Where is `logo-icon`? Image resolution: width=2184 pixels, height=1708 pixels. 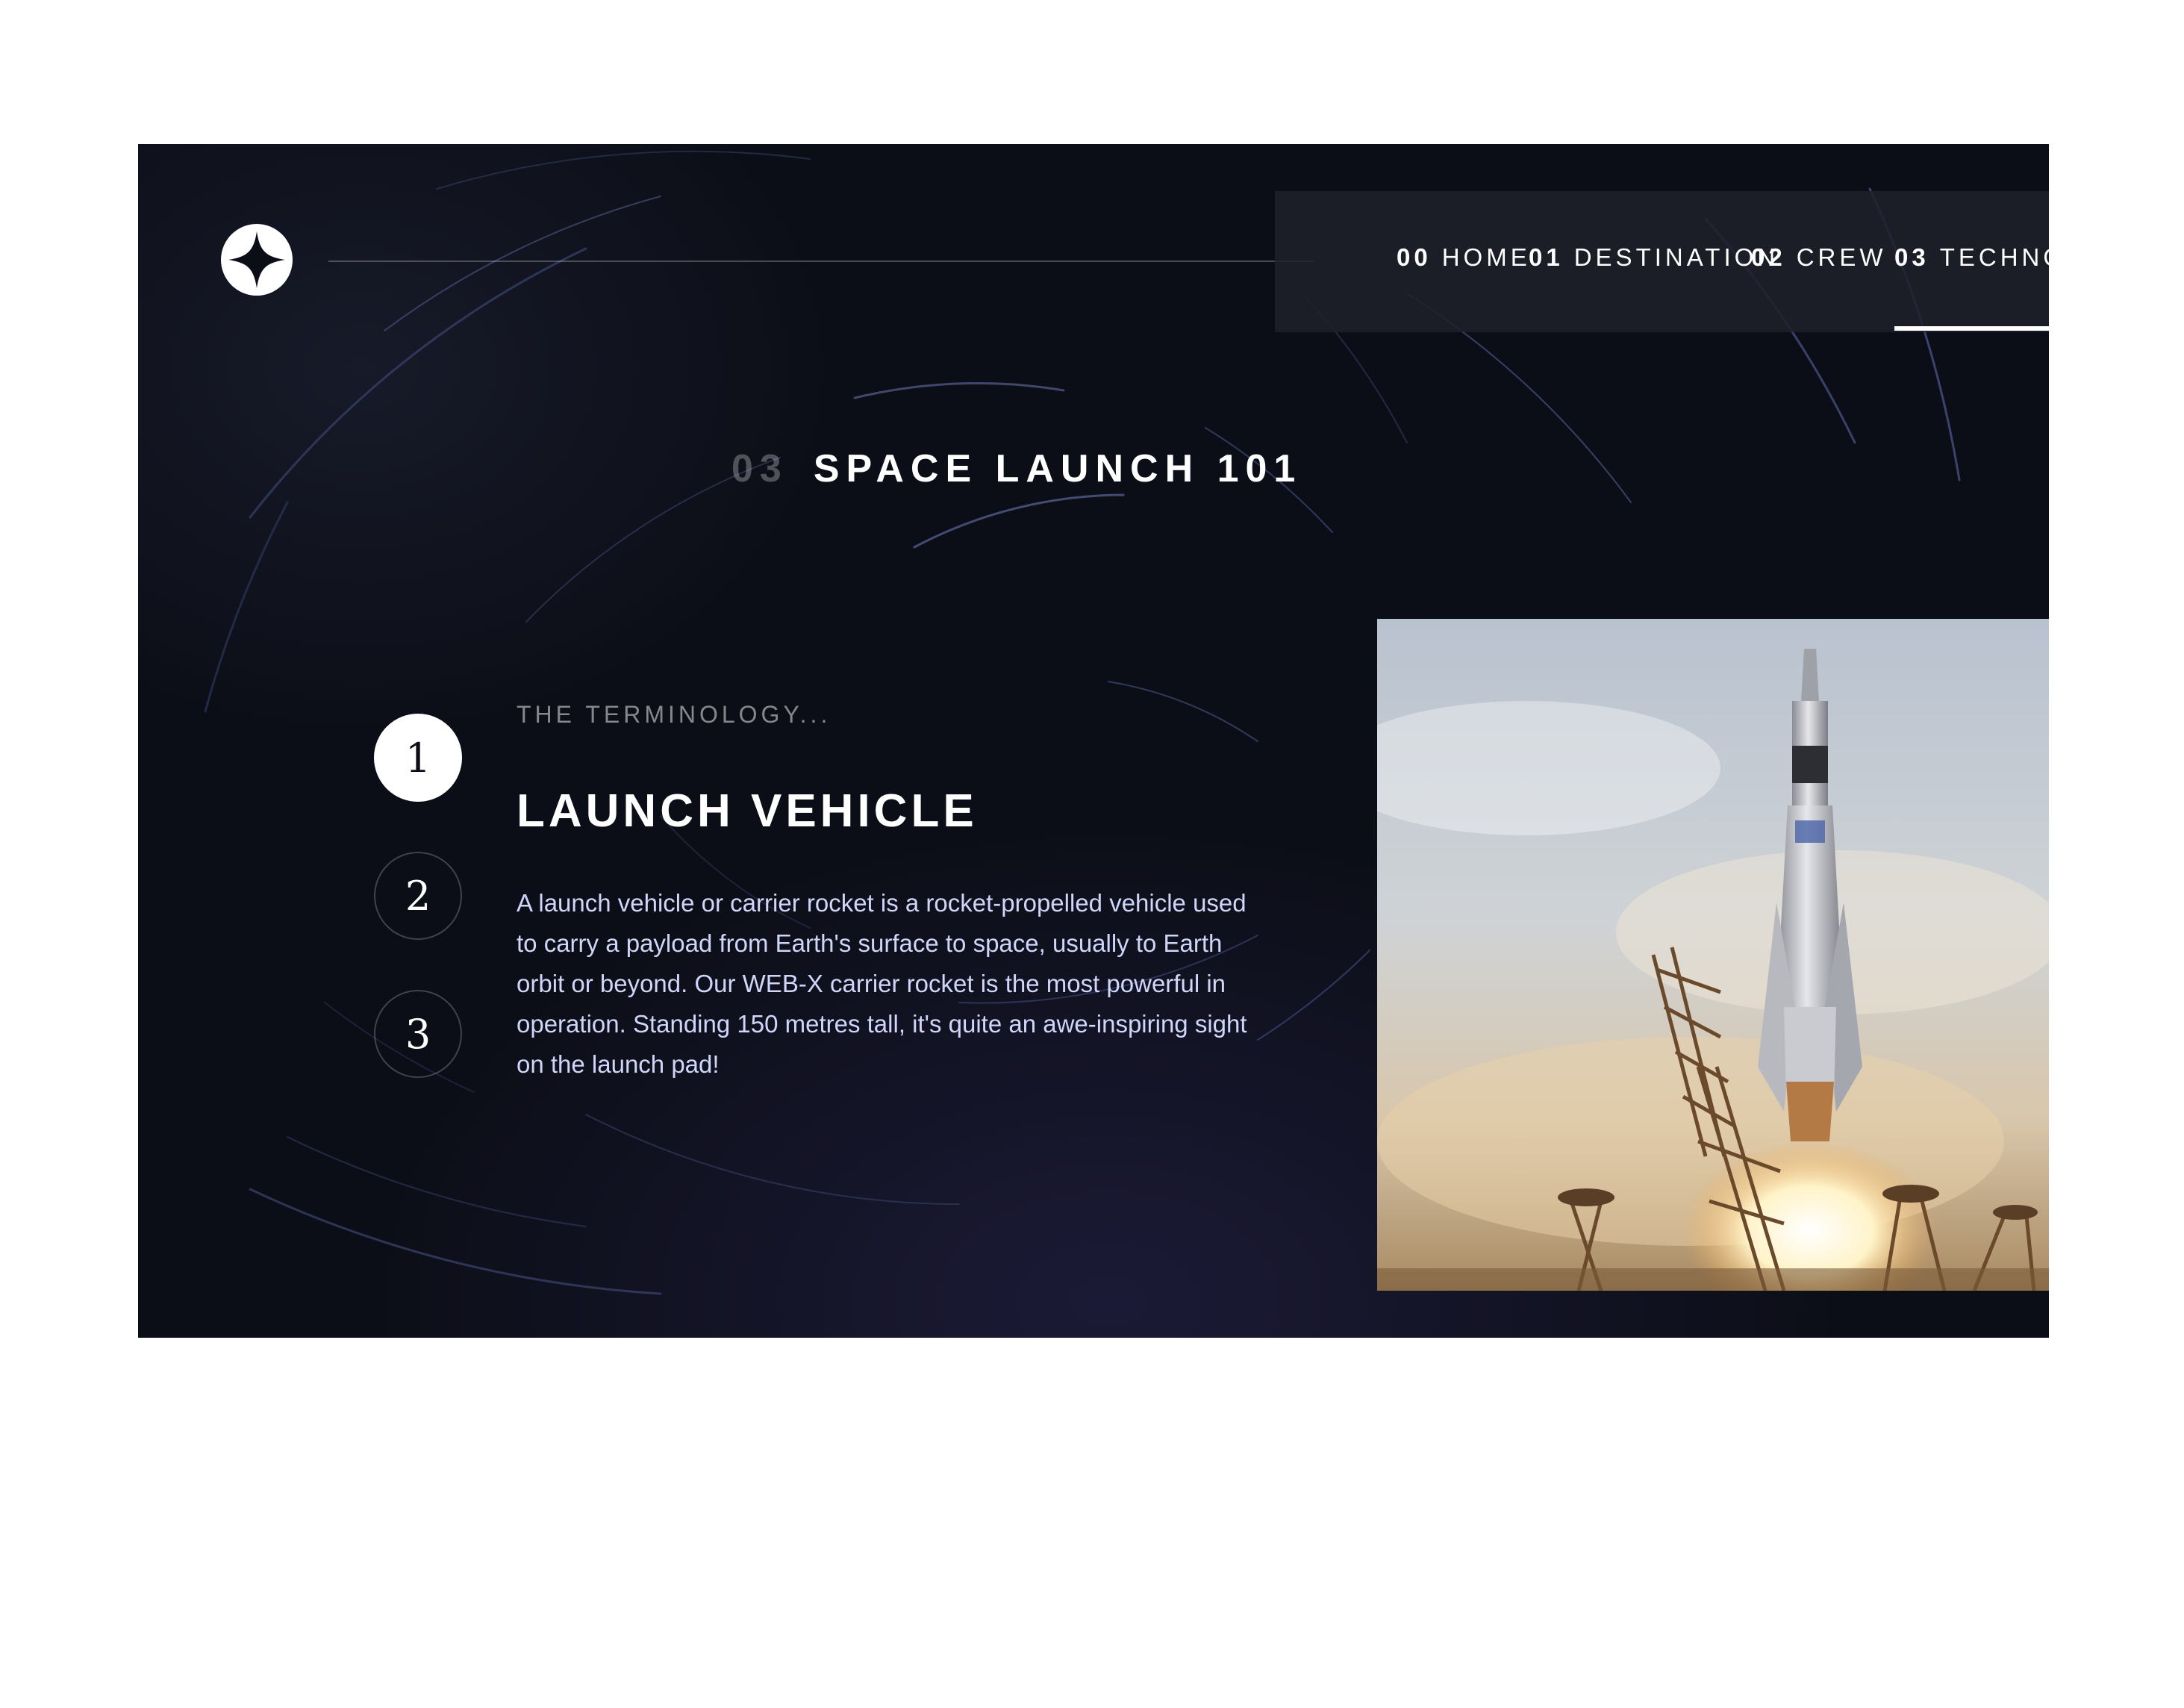
logo-icon is located at coordinates (257, 260).